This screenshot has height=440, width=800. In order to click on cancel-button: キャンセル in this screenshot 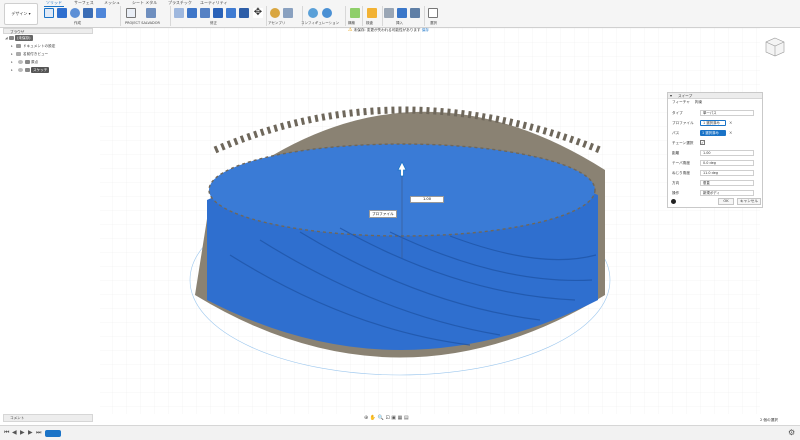, I will do `click(749, 201)`.